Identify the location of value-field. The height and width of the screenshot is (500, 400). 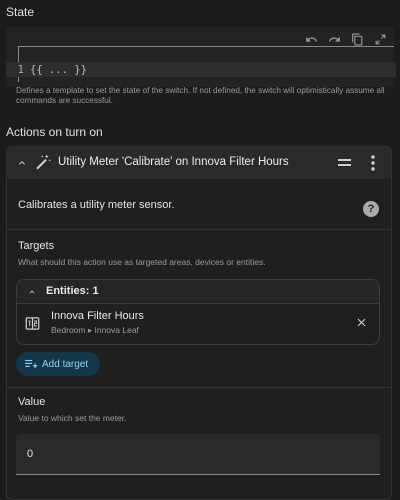
(198, 454).